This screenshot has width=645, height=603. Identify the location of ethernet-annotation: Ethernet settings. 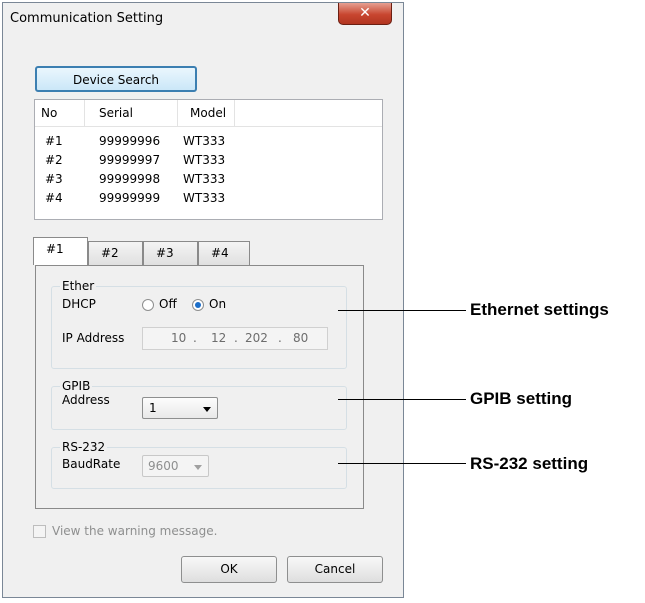
(539, 309).